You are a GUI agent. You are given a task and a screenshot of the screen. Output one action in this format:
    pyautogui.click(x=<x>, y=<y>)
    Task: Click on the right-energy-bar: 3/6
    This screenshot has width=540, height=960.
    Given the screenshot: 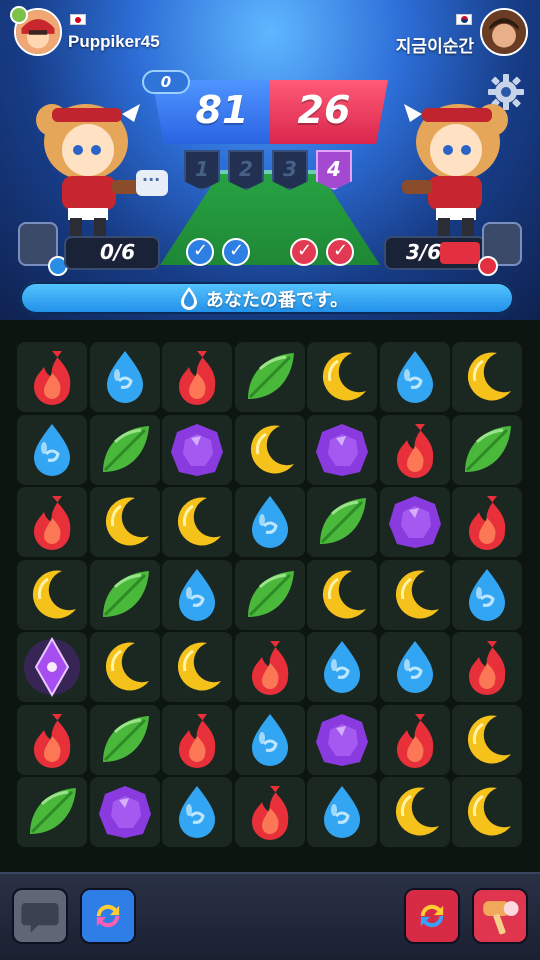 What is the action you would take?
    pyautogui.click(x=435, y=253)
    